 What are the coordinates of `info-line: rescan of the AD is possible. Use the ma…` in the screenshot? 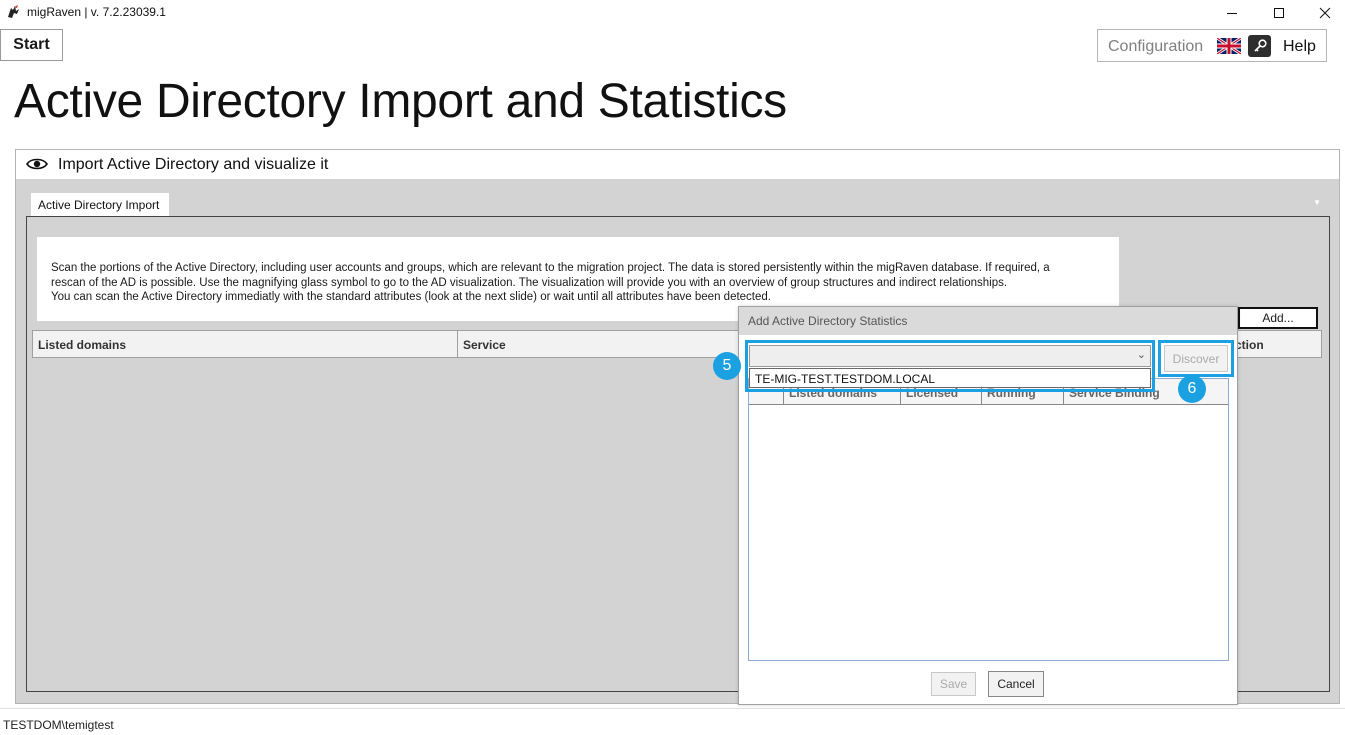 It's located at (529, 282).